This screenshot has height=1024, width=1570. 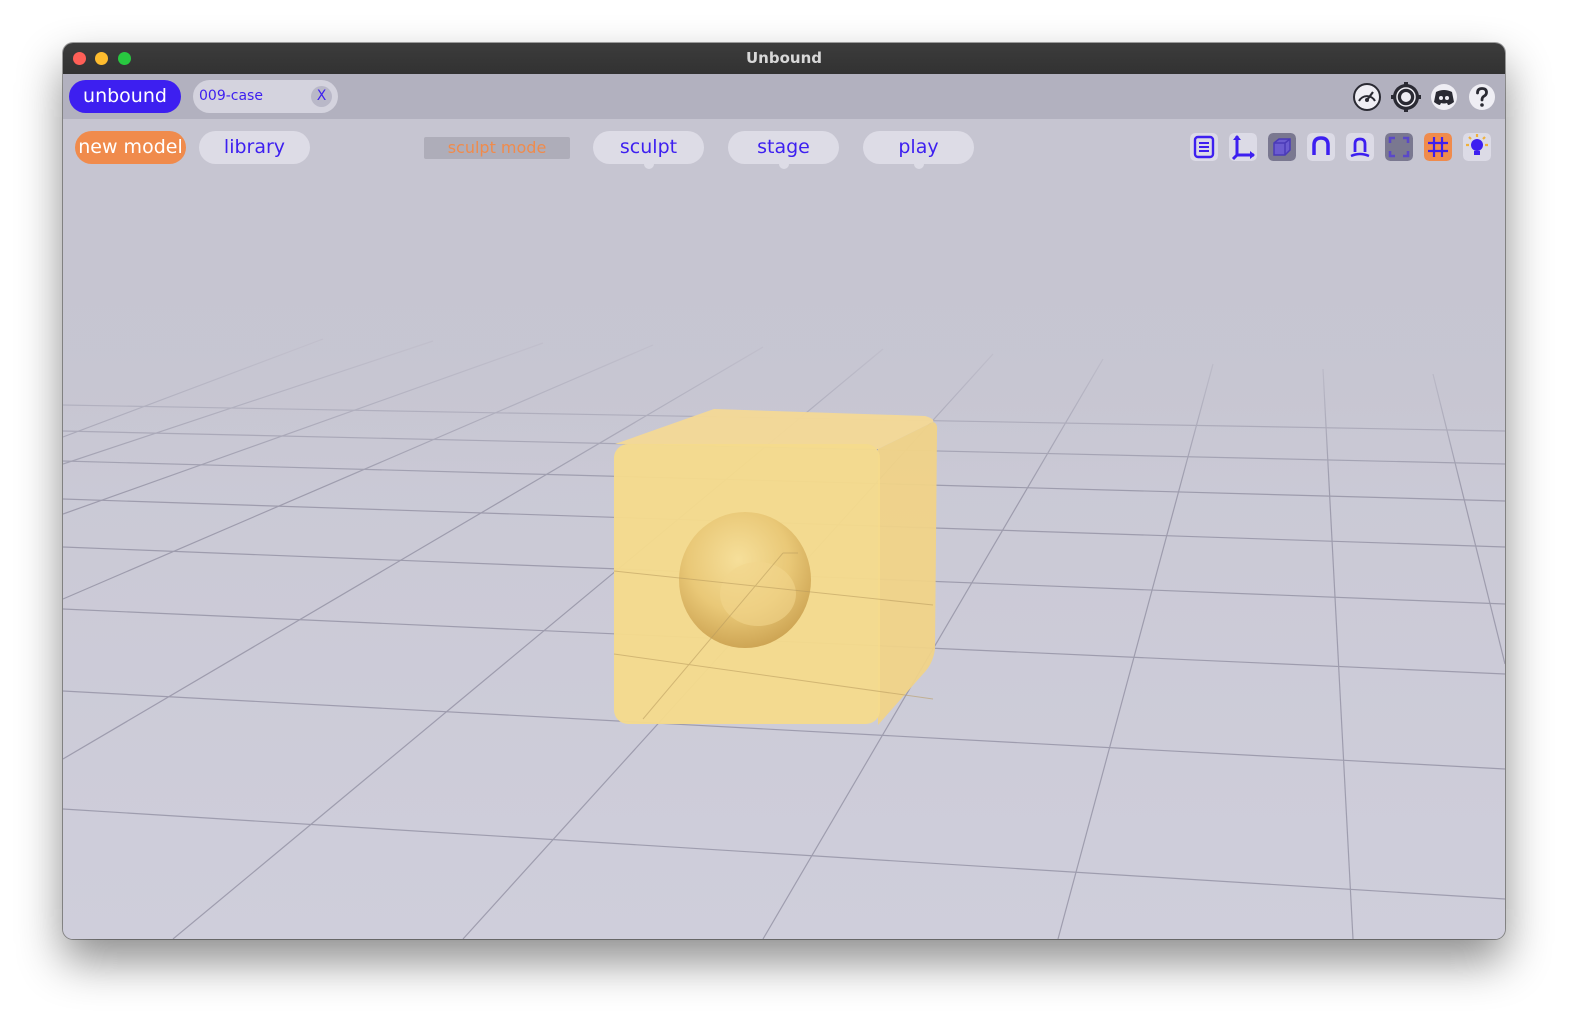 I want to click on tab-stage: stage, so click(x=783, y=150).